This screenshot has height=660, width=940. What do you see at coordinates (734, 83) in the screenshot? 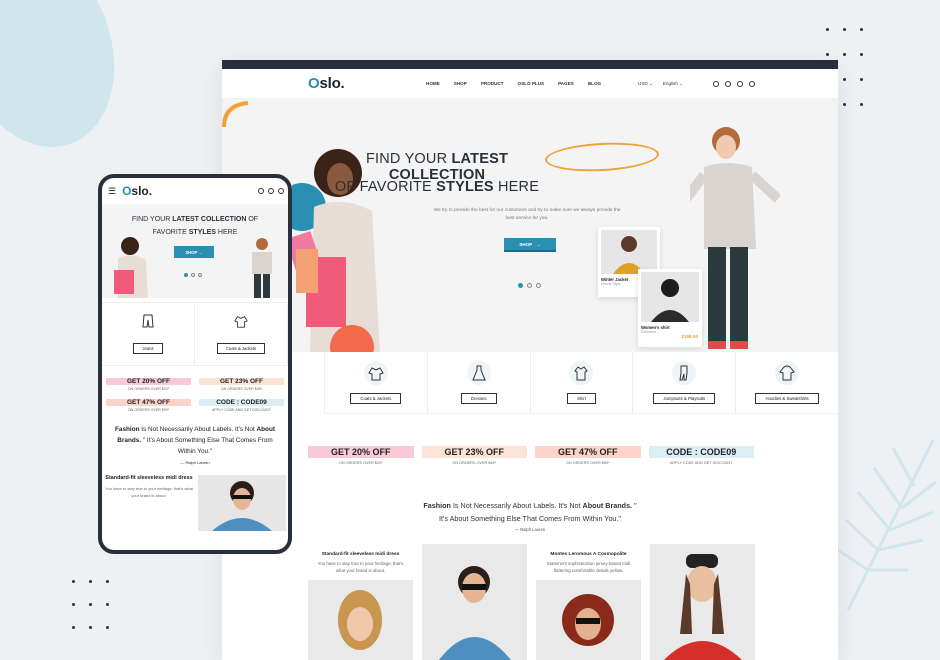
I see `header-icons` at bounding box center [734, 83].